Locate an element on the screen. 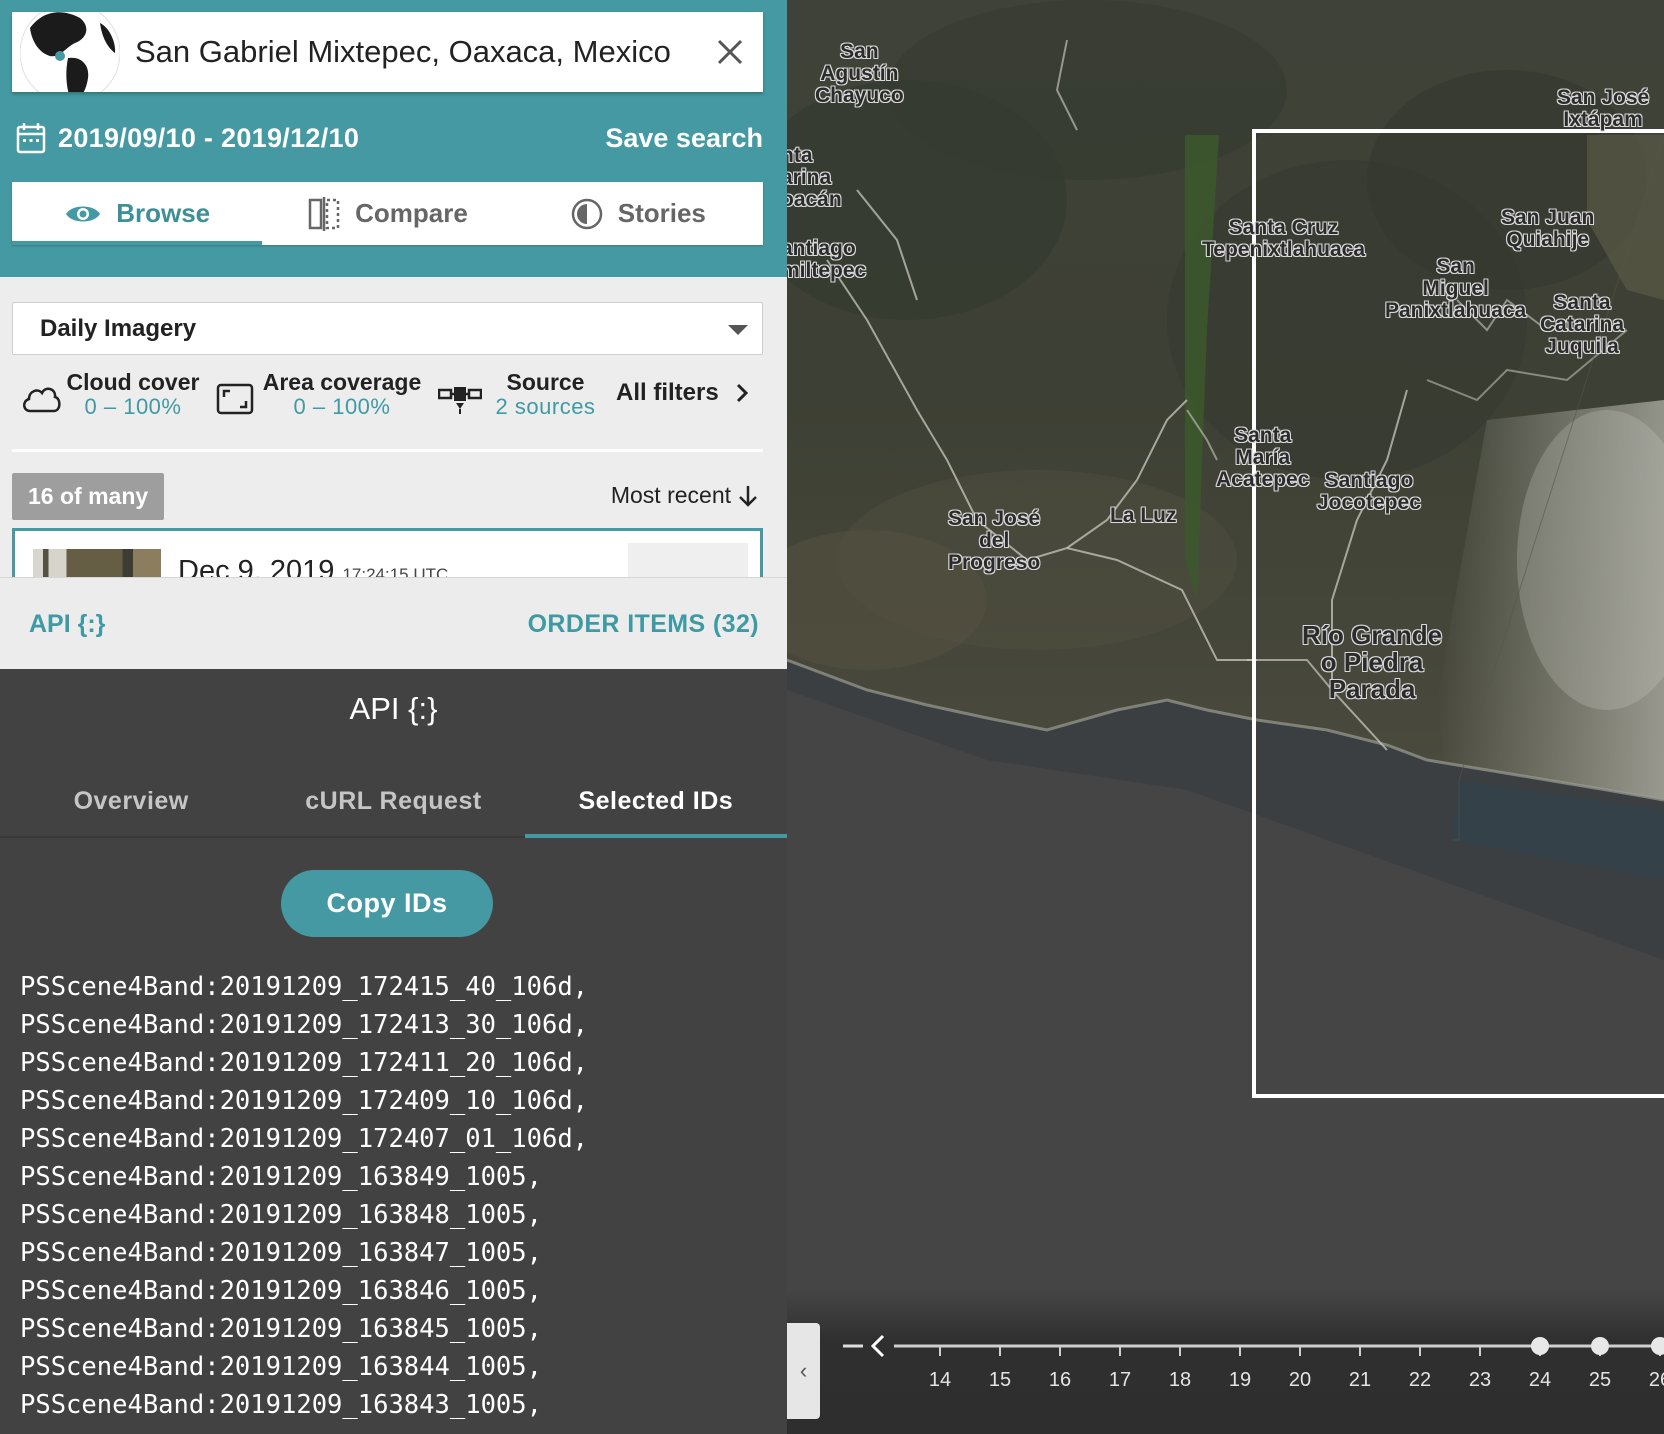  map-label: Santa Cruz Tepenixtlahuaca is located at coordinates (1283, 238).